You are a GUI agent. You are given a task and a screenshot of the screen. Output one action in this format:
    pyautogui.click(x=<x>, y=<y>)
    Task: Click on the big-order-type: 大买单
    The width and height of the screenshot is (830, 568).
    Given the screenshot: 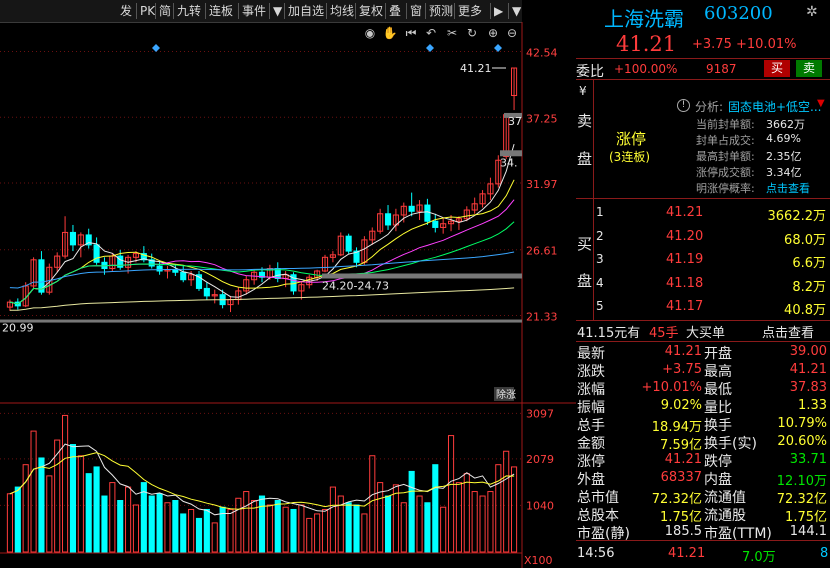 What is the action you would take?
    pyautogui.click(x=706, y=333)
    